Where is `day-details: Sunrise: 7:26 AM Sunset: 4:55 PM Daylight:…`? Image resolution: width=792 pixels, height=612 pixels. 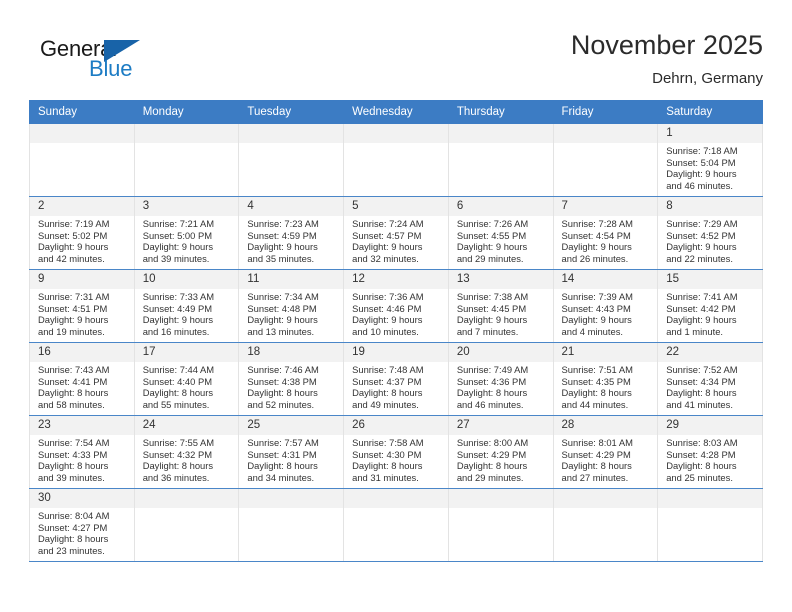
day-details: Sunrise: 7:26 AM Sunset: 4:55 PM Daylight:… is located at coordinates (501, 240).